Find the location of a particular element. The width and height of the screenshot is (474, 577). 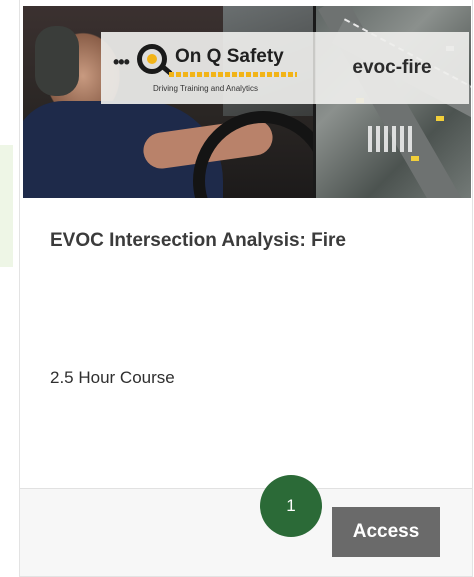

logo-dots: ••• is located at coordinates (121, 62).